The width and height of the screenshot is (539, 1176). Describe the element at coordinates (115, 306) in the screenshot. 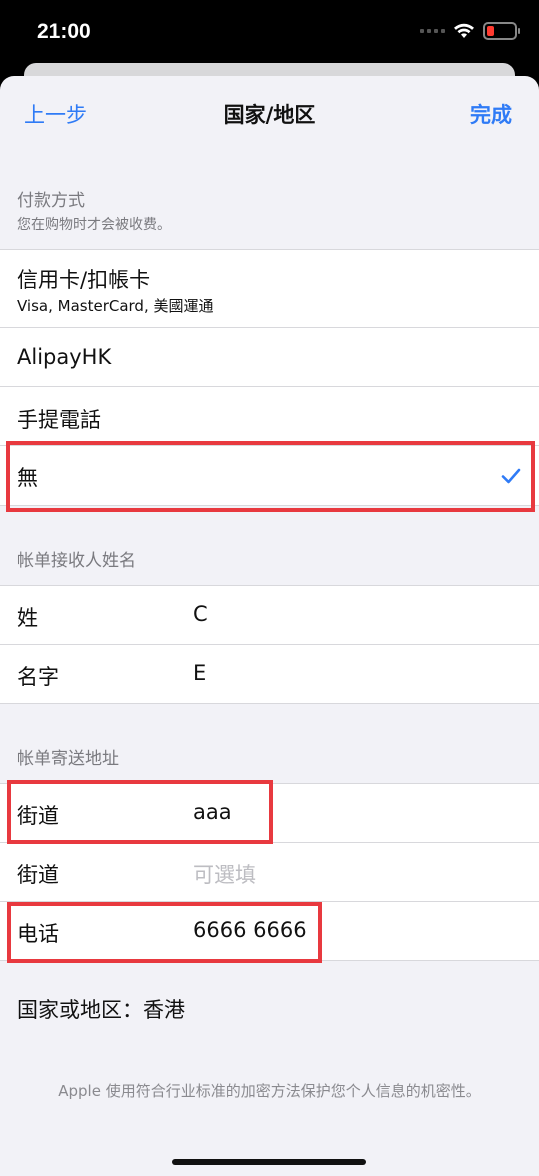

I see `payment-option-sublabel: Visa, MasterCard, 美國運通` at that location.